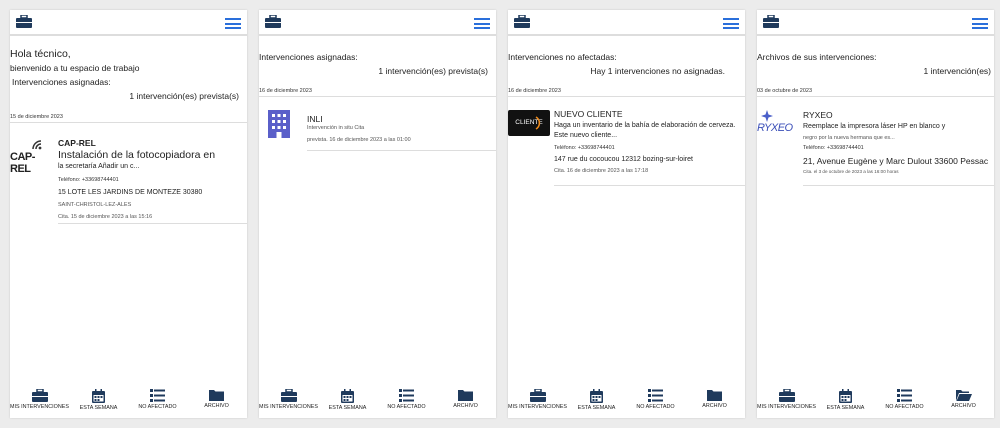 This screenshot has width=1000, height=428. I want to click on client-name: INLI, so click(315, 119).